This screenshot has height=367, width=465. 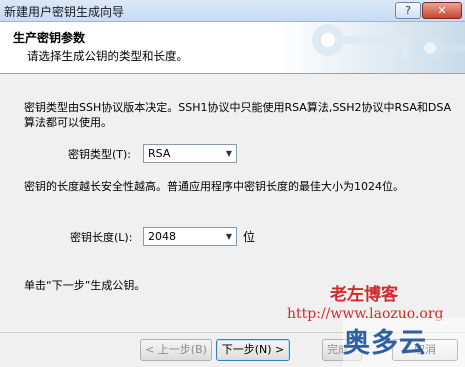 I want to click on brand-logo: 奥多云, so click(x=385, y=343).